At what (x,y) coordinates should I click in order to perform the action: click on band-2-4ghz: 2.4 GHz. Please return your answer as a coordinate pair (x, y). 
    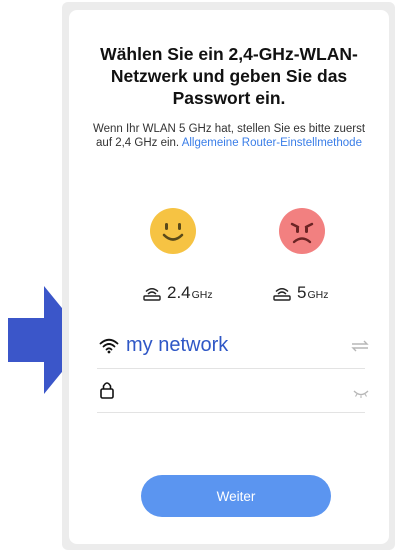
    Looking at the image, I should click on (178, 293).